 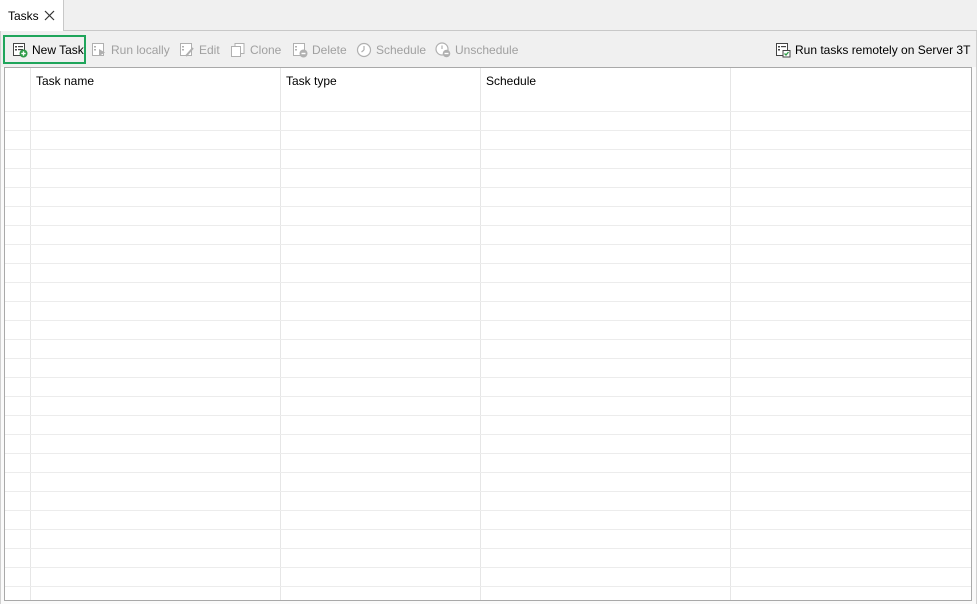 I want to click on run-locally-button: Run locally, so click(x=130, y=49).